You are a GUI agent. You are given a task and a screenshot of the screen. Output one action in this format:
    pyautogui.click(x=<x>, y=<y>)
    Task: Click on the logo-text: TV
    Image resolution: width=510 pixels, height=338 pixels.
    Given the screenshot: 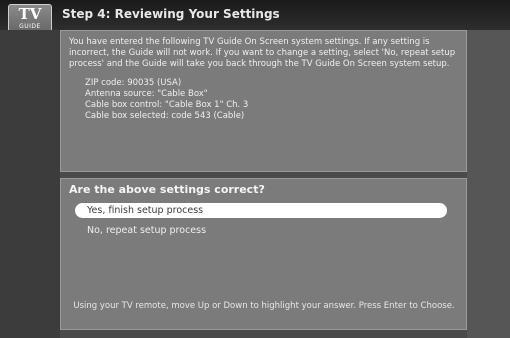 What is the action you would take?
    pyautogui.click(x=30, y=14)
    